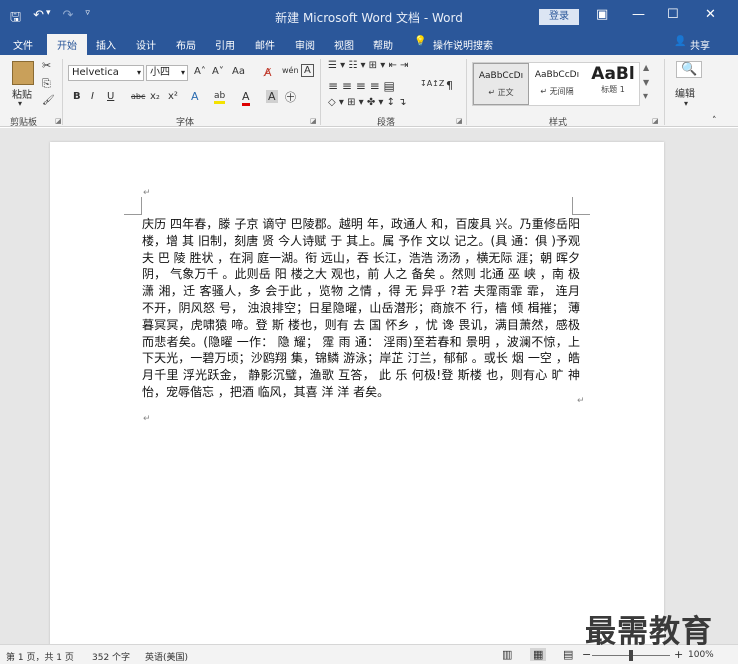 Image resolution: width=738 pixels, height=664 pixels. What do you see at coordinates (646, 67) in the screenshot?
I see `styles-scroll-up-icon: ▲` at bounding box center [646, 67].